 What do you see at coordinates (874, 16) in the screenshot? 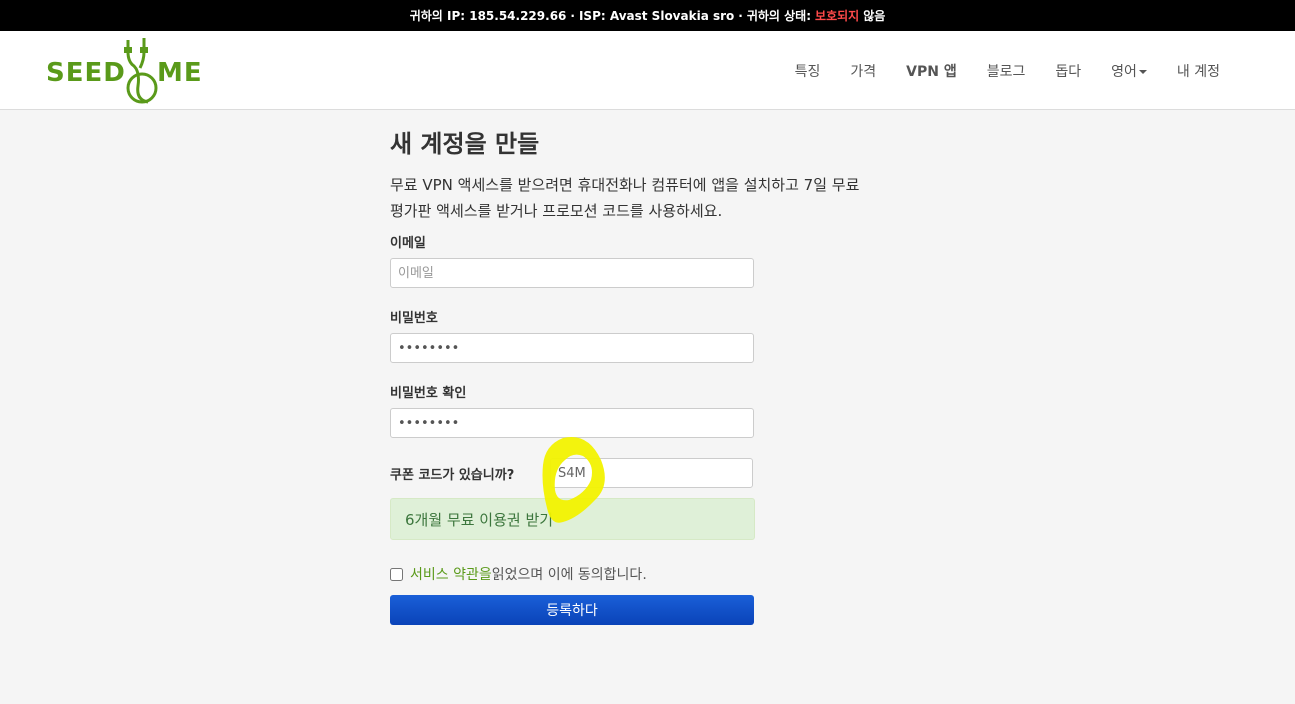
I see `status-suffix: 않음` at bounding box center [874, 16].